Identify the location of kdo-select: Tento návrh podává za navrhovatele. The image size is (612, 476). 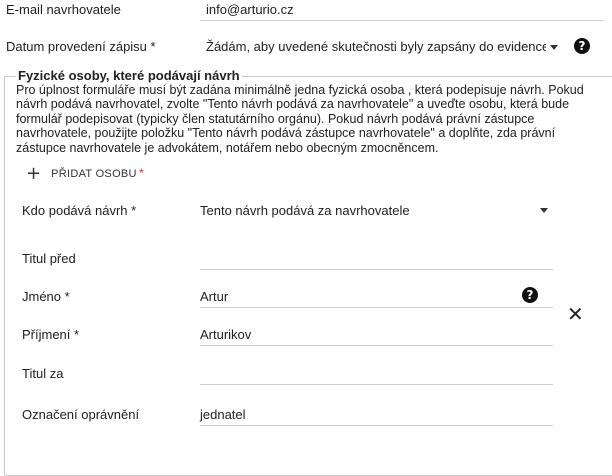
(374, 209).